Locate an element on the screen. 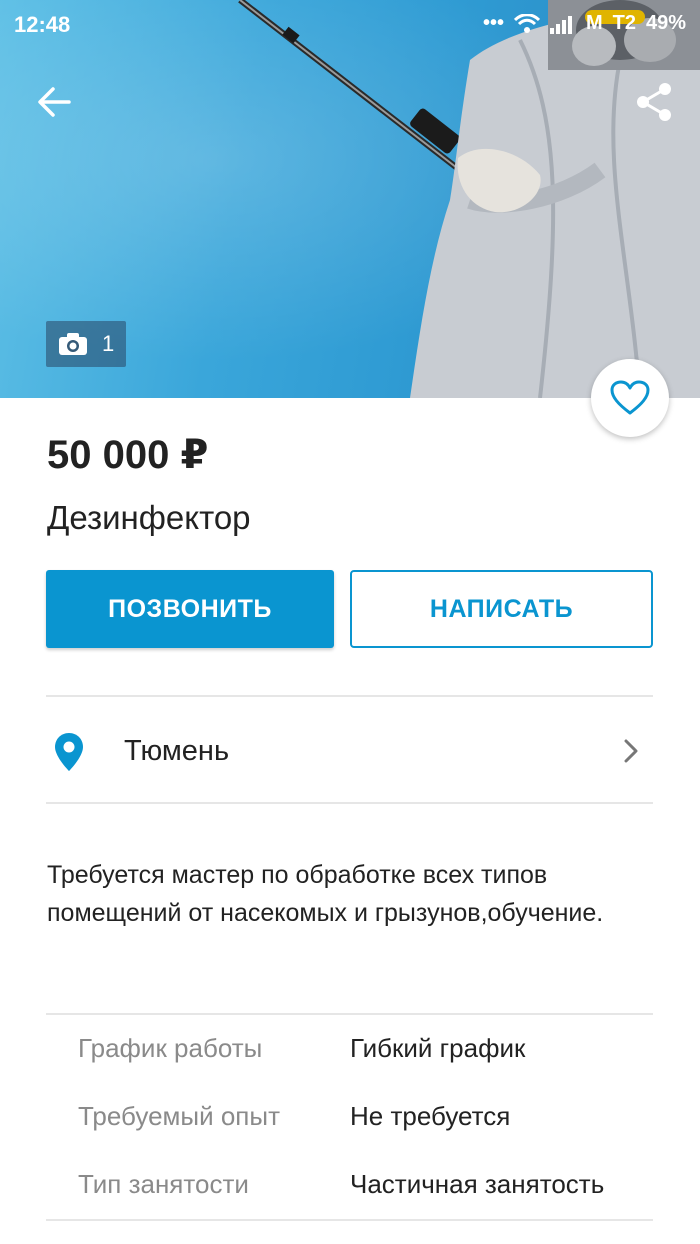  param-row-employment: Тип занятости Частичная занятость is located at coordinates (365, 1203).